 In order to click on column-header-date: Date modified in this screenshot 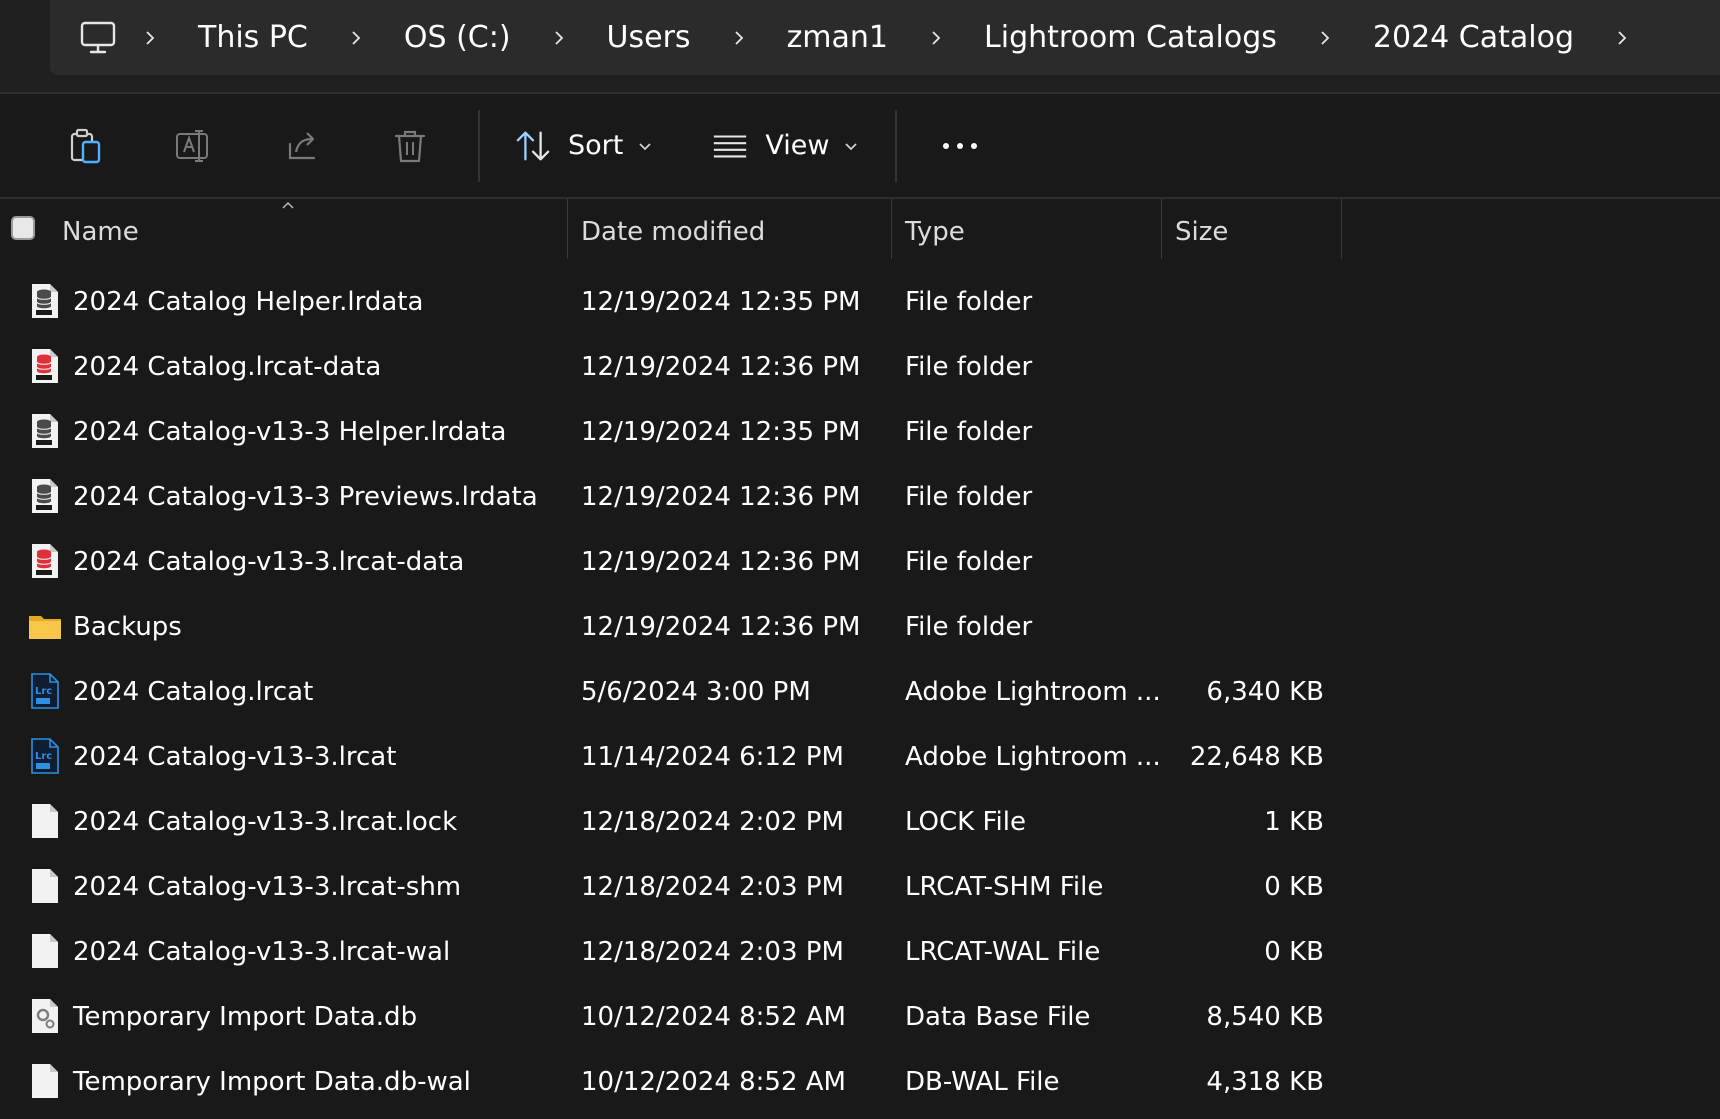, I will do `click(673, 229)`.